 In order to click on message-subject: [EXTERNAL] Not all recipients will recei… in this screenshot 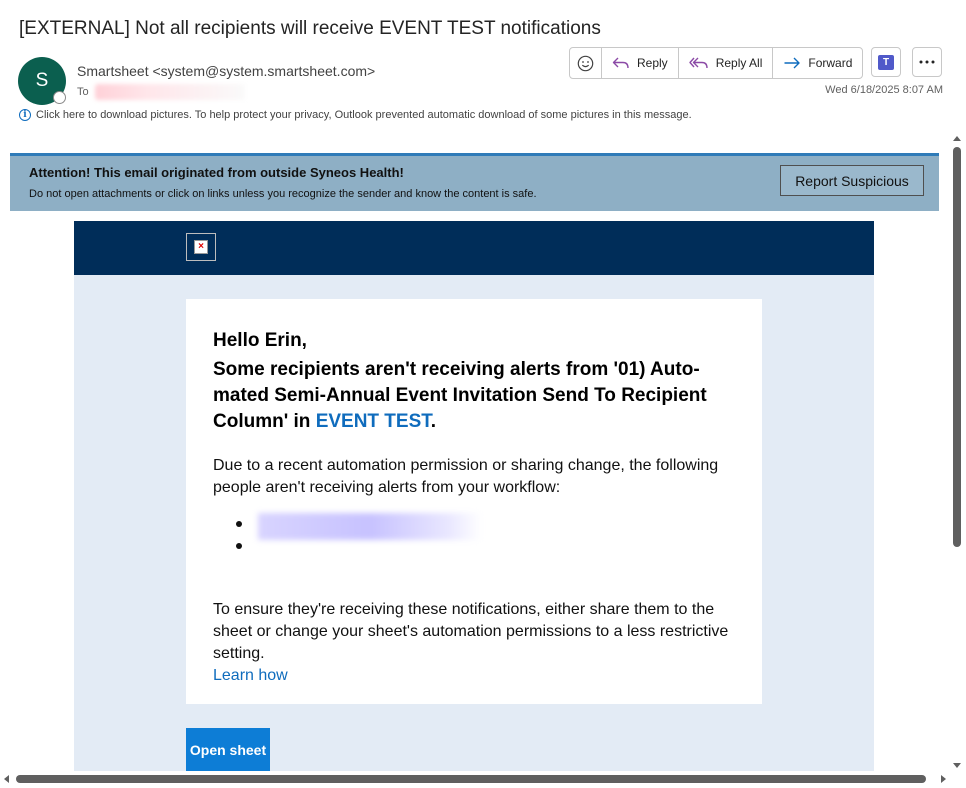, I will do `click(310, 28)`.